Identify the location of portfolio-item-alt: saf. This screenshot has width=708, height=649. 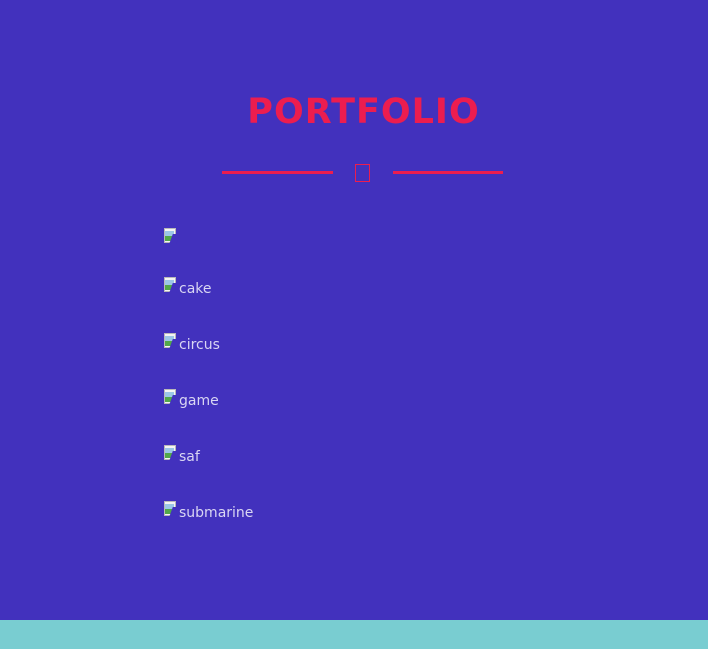
(189, 457).